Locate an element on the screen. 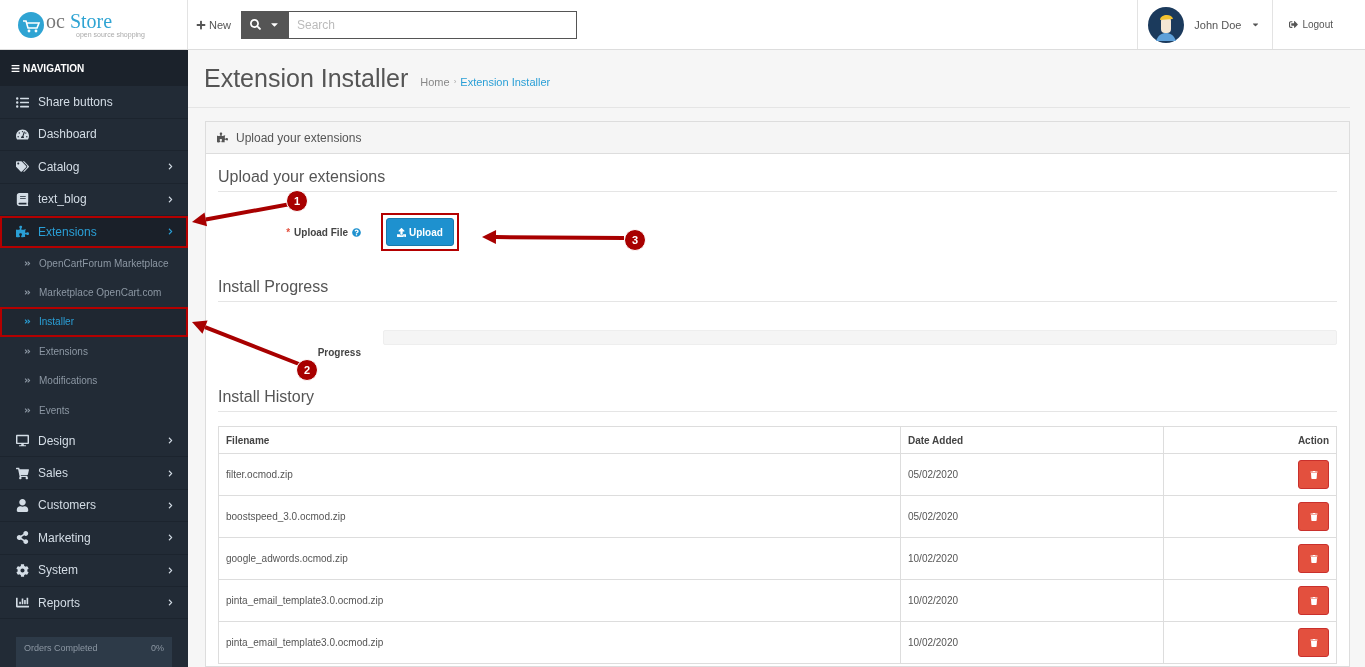  table-cell: boostspeed_3.0.ocmod.zip is located at coordinates (559, 516).